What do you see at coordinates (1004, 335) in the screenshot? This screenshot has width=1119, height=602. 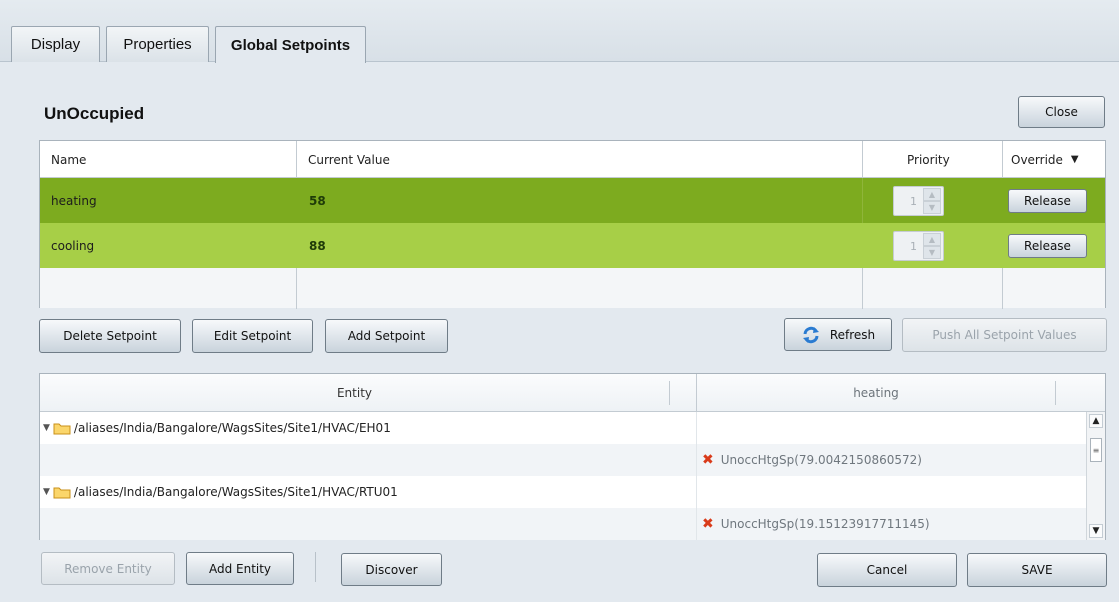 I see `push-all-setpoint-values-button: Push All Setpoint Values` at bounding box center [1004, 335].